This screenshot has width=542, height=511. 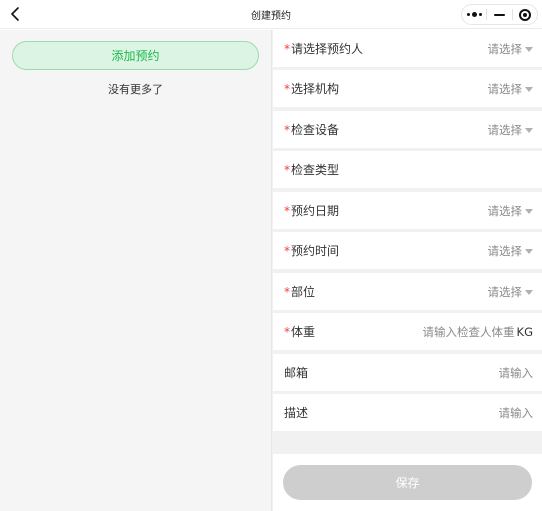 What do you see at coordinates (510, 89) in the screenshot?
I see `institution-select: 请选择` at bounding box center [510, 89].